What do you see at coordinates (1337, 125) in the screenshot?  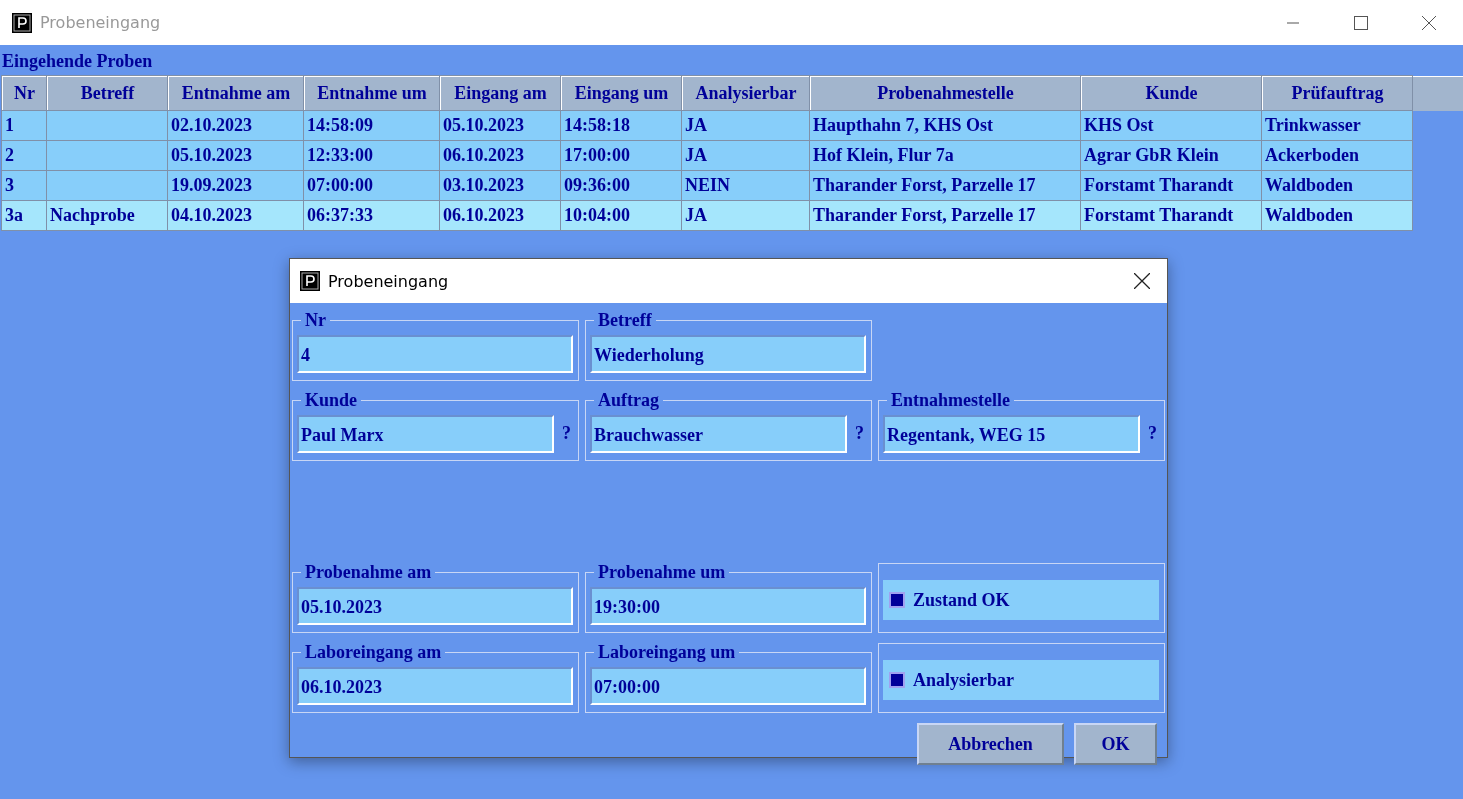 I see `table-cell: Trinkwasser` at bounding box center [1337, 125].